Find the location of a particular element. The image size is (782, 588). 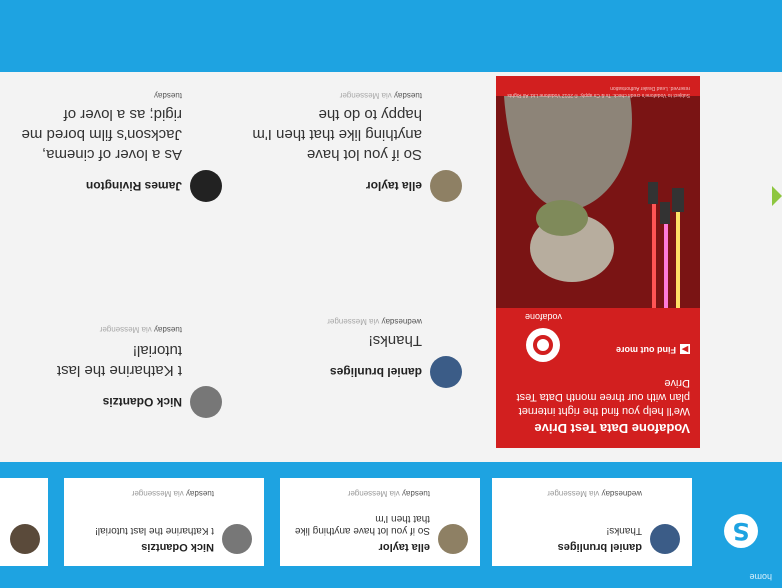

vodafone-speechmark-icon is located at coordinates (543, 345).